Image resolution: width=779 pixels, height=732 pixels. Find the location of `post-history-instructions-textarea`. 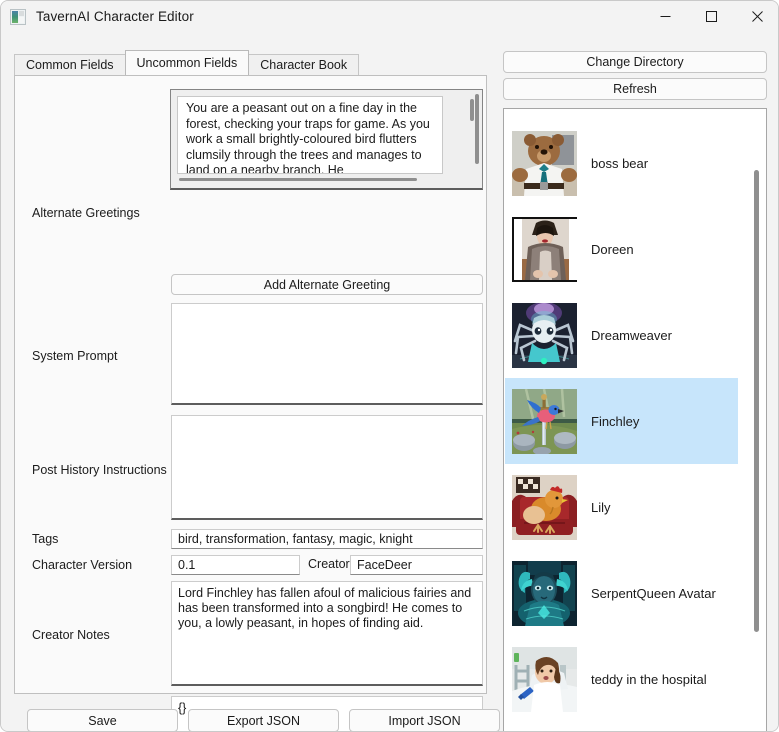

post-history-instructions-textarea is located at coordinates (327, 467).